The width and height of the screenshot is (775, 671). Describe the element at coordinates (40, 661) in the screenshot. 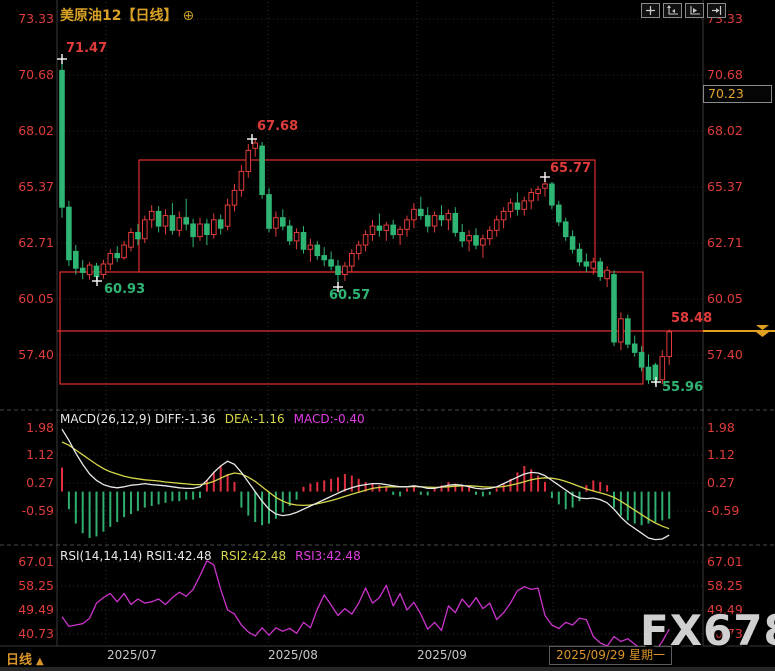

I see `triangle-up-icon: ▲` at that location.